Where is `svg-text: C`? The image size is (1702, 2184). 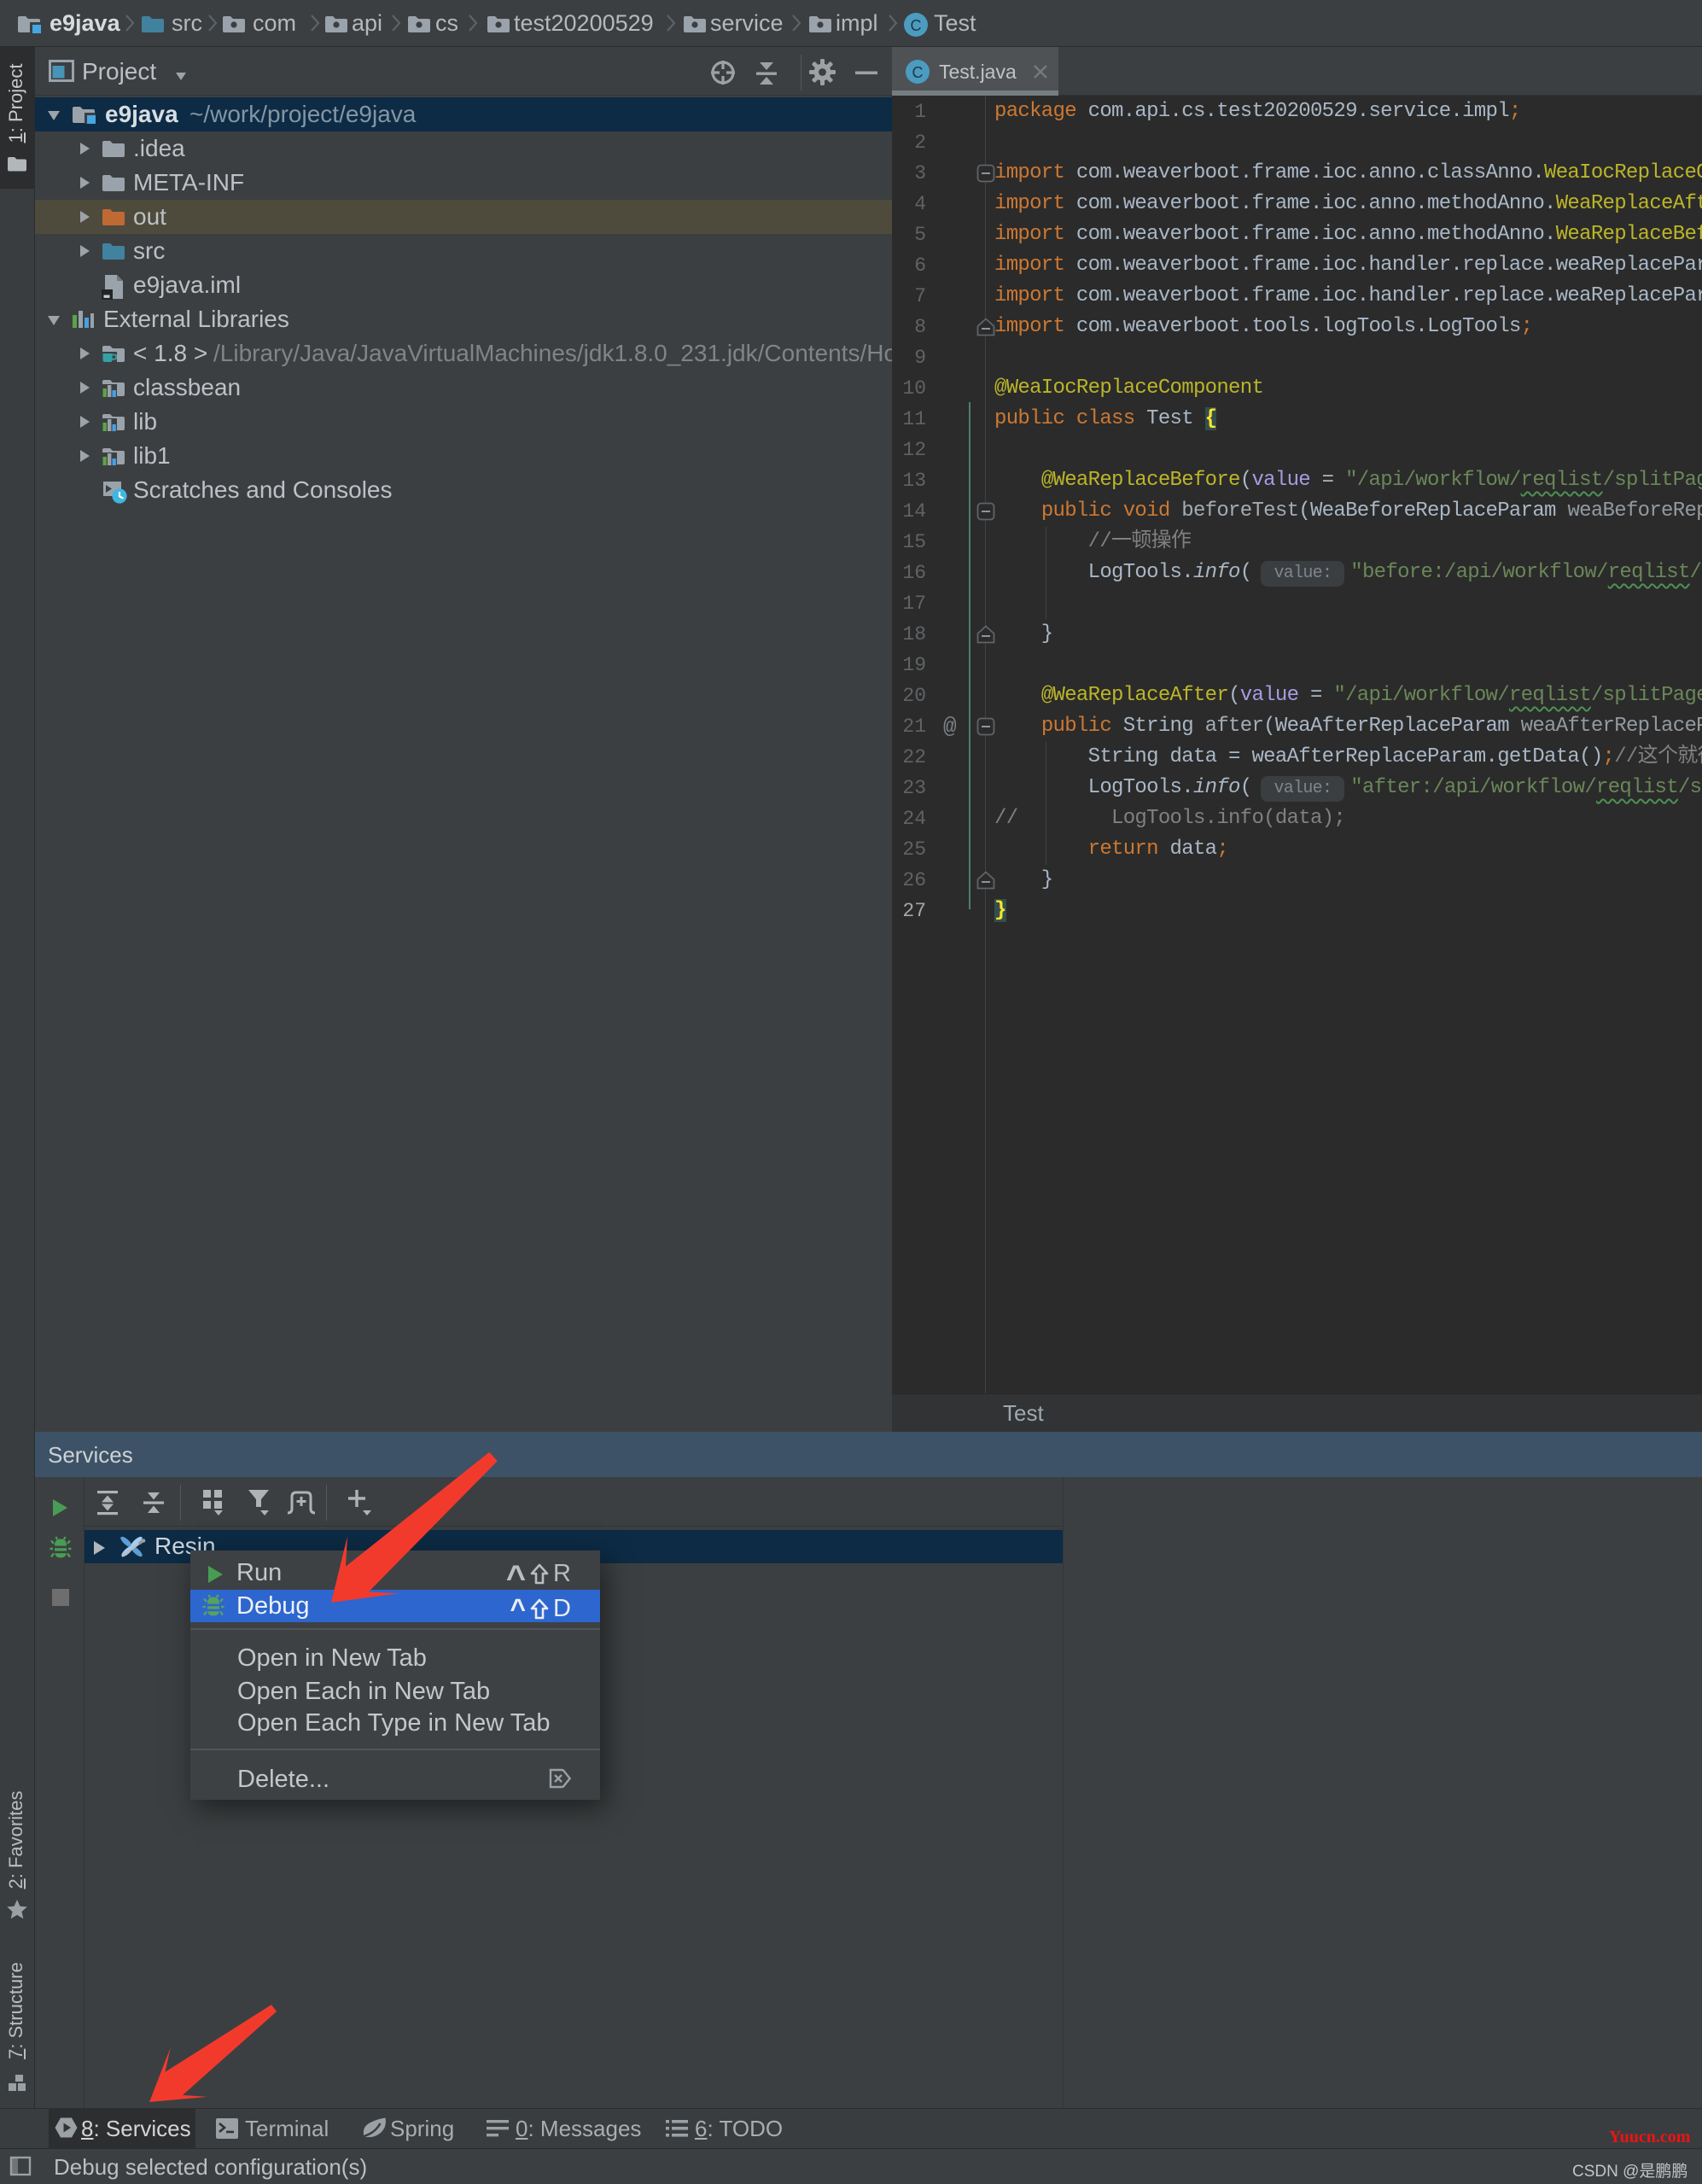
svg-text: C is located at coordinates (916, 26).